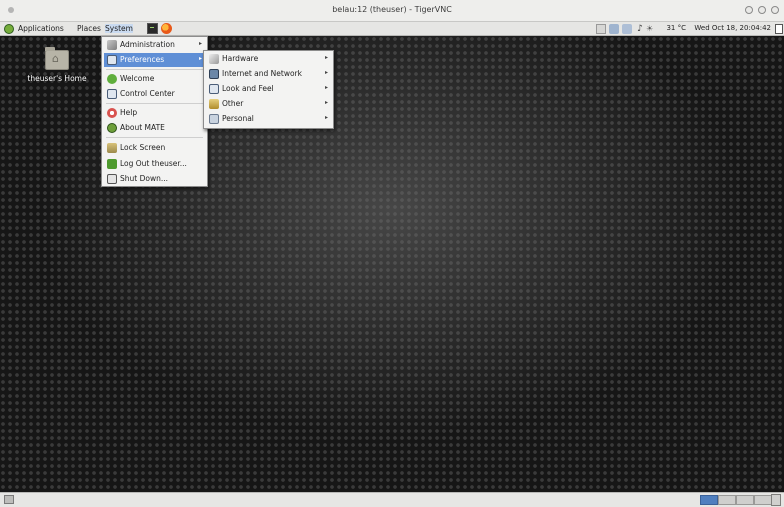  Describe the element at coordinates (57, 58) in the screenshot. I see `home-folder-icon` at that location.